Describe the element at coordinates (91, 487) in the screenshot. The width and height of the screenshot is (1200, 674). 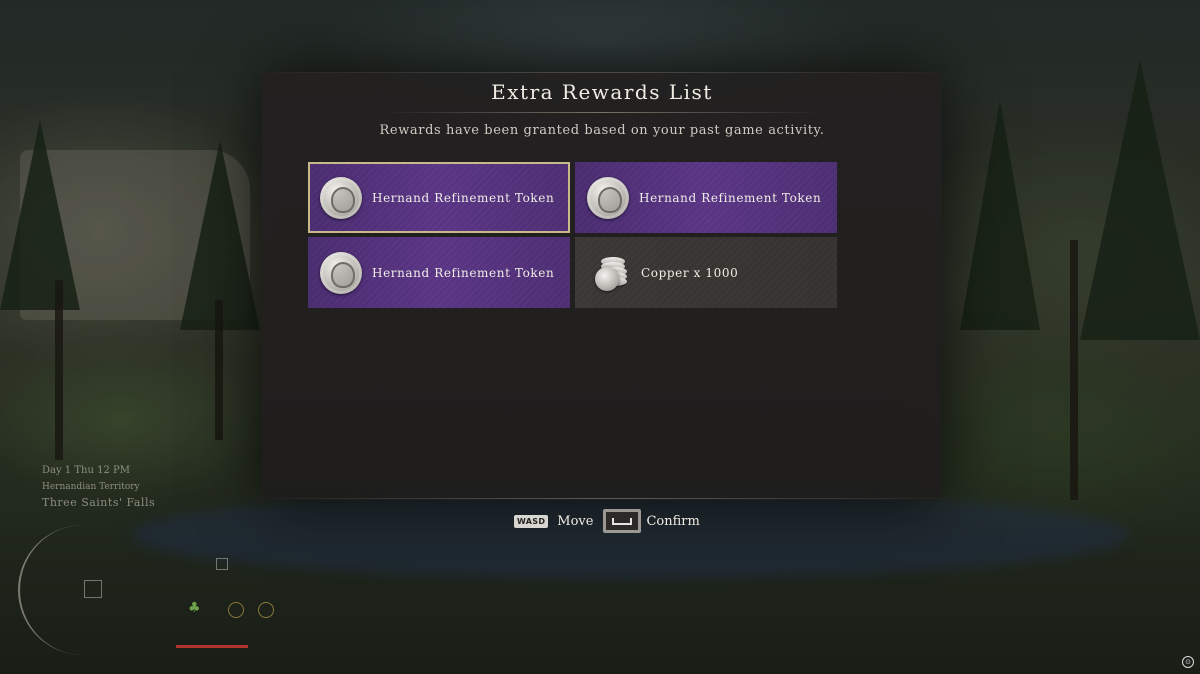
I see `region-name: Hernandian Territory` at that location.